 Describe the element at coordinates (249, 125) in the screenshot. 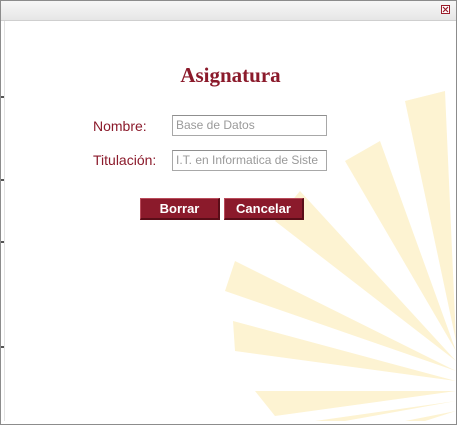

I see `nombre-field: Base de Datos` at that location.